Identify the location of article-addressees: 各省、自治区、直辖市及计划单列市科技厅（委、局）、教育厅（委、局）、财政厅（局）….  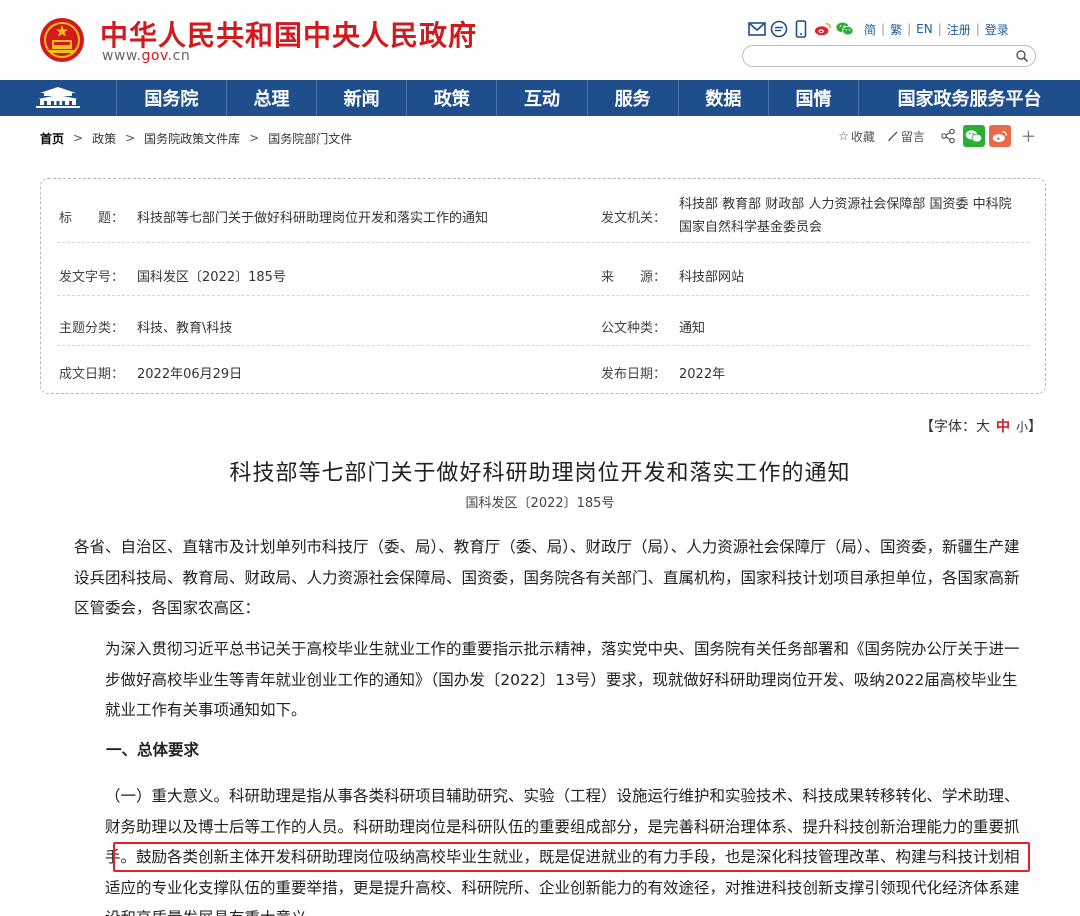
(547, 578).